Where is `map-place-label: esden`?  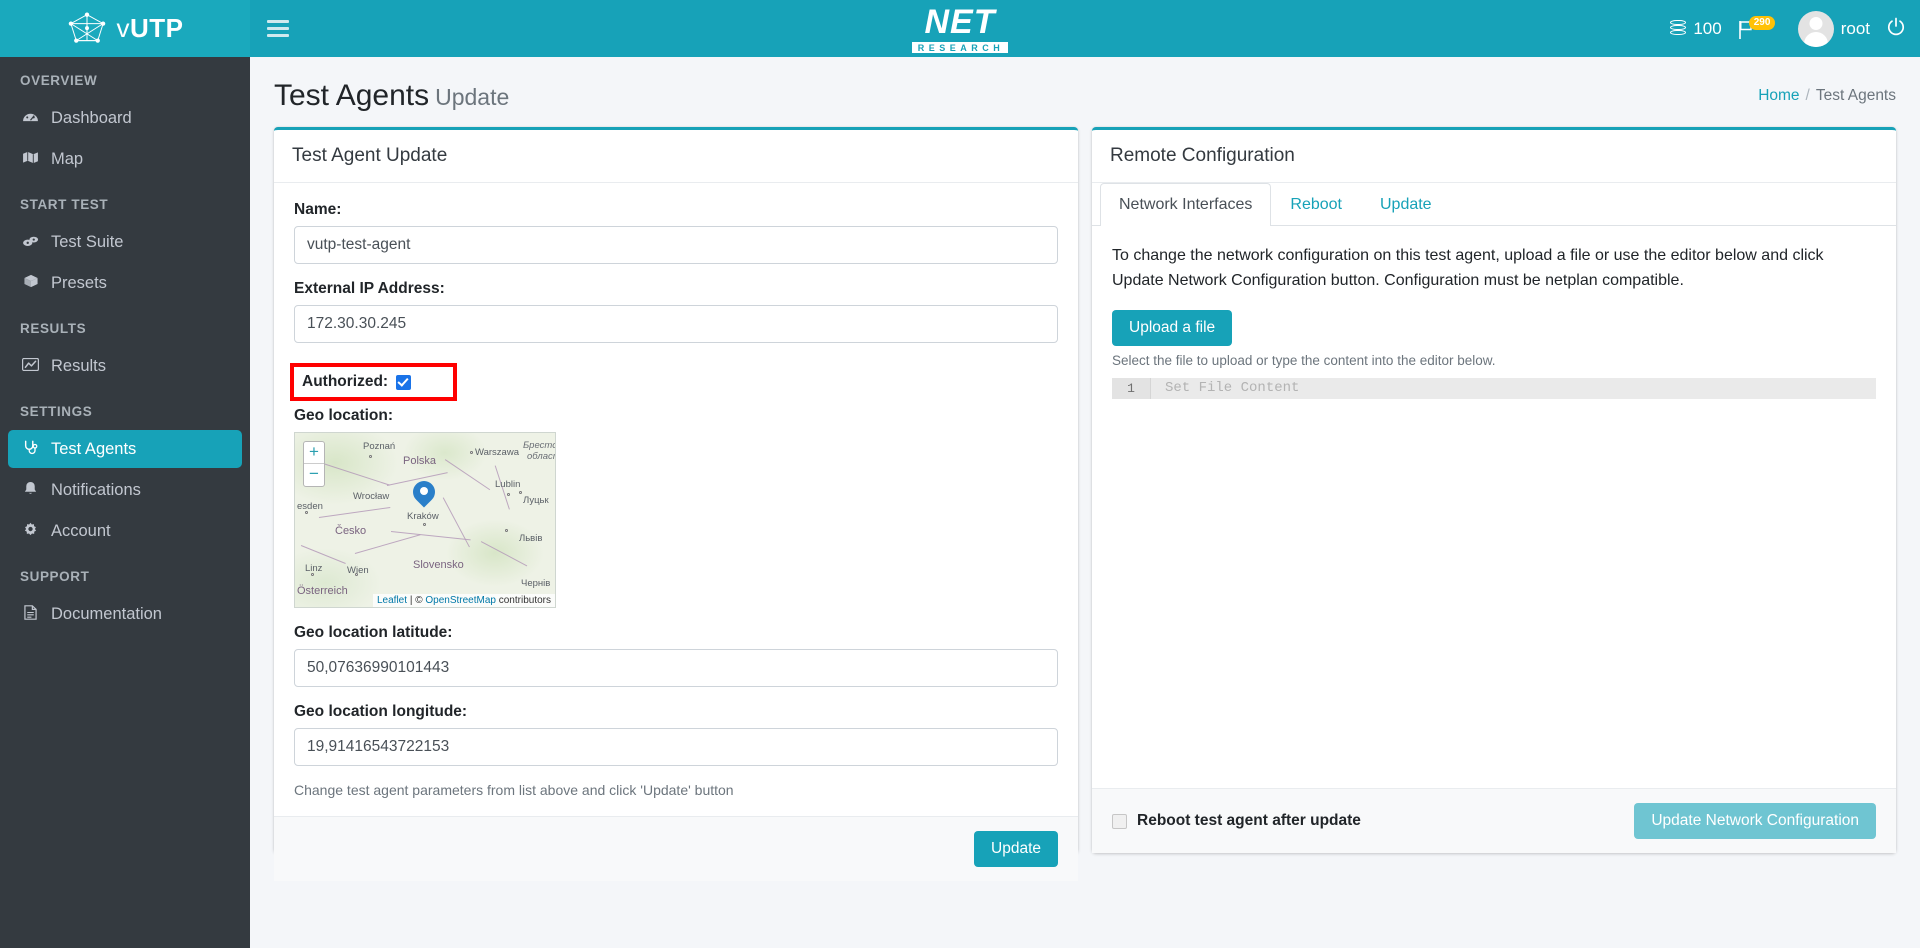 map-place-label: esden is located at coordinates (310, 506).